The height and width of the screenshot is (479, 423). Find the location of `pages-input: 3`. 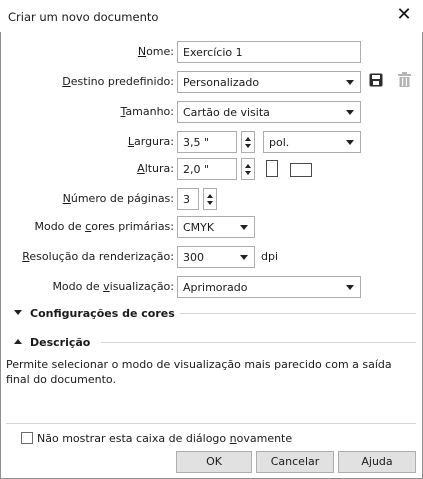

pages-input: 3 is located at coordinates (188, 199).